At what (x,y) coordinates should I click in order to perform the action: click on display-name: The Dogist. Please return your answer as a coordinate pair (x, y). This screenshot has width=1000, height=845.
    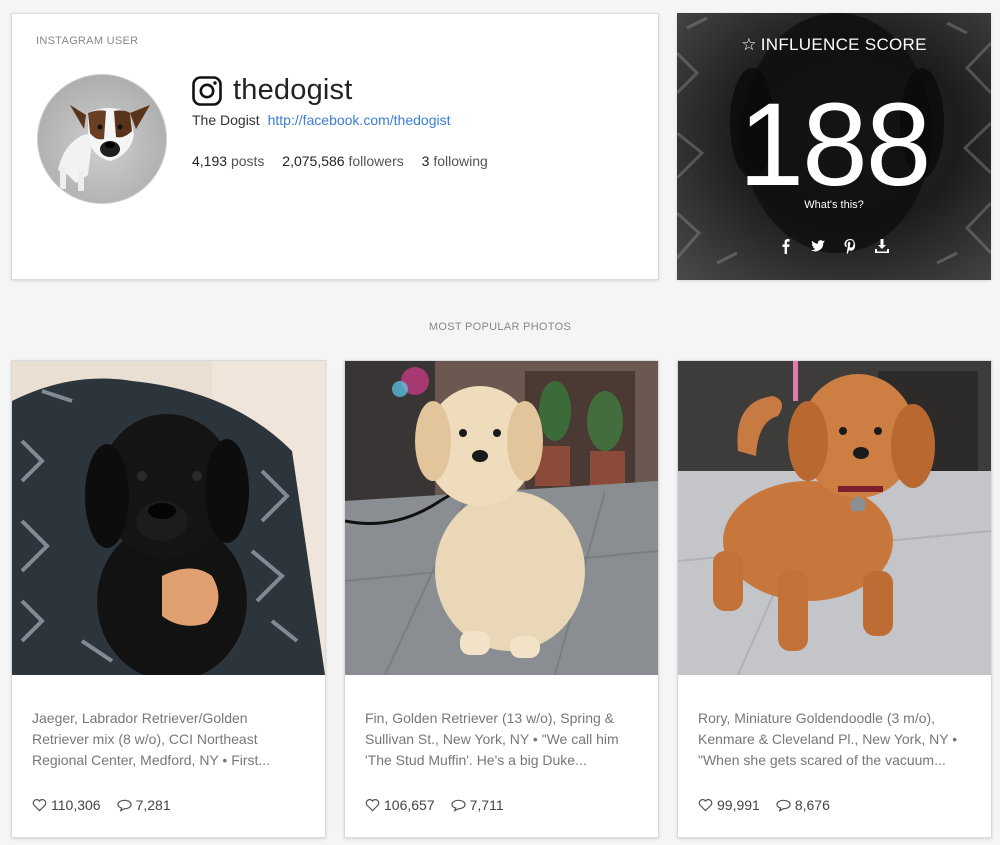
    Looking at the image, I should click on (226, 120).